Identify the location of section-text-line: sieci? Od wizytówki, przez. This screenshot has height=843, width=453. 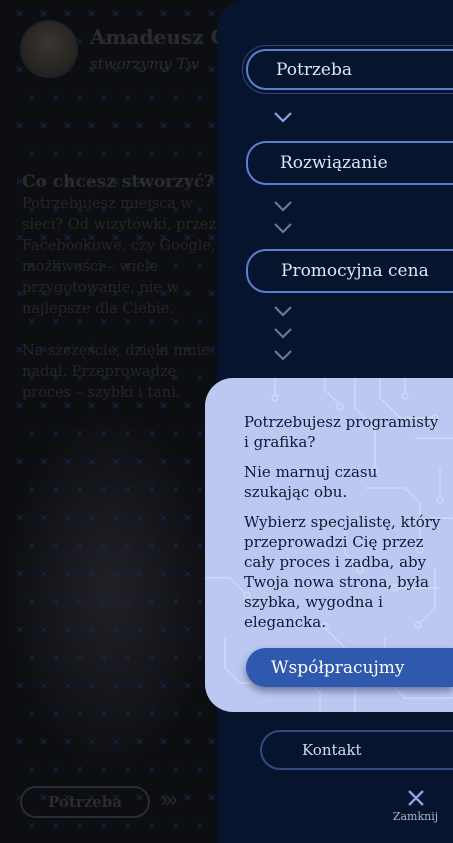
(119, 225).